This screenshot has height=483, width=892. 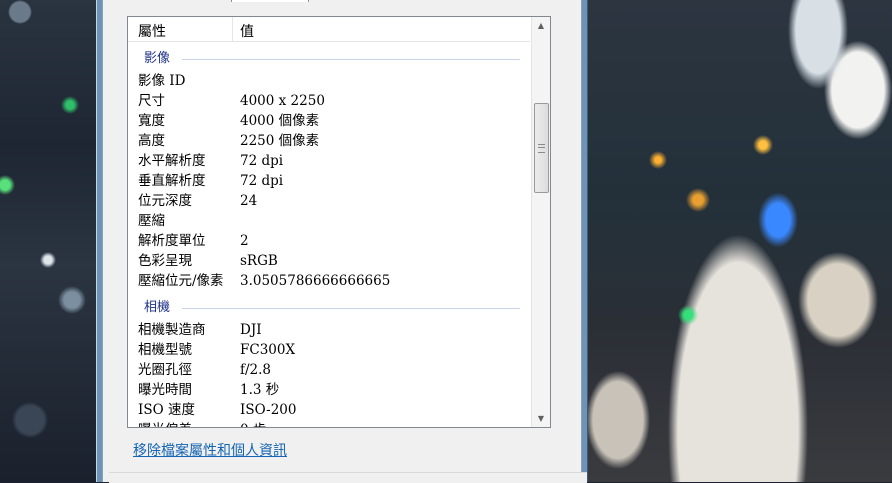 What do you see at coordinates (329, 390) in the screenshot?
I see `property-row: 曝光時間 1.3 秒` at bounding box center [329, 390].